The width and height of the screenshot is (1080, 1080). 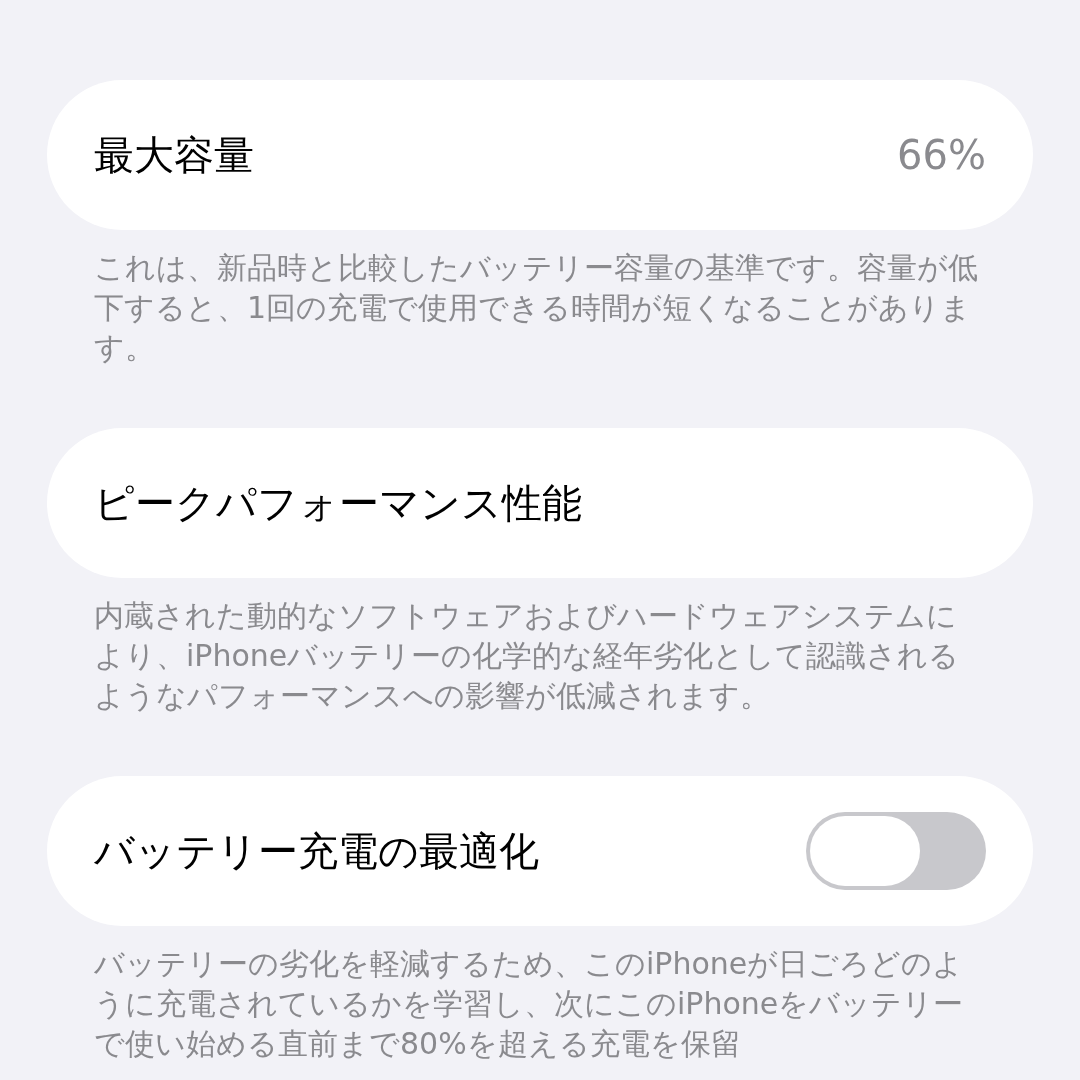 What do you see at coordinates (338, 503) in the screenshot?
I see `row-title: ピークパフォーマンス性能` at bounding box center [338, 503].